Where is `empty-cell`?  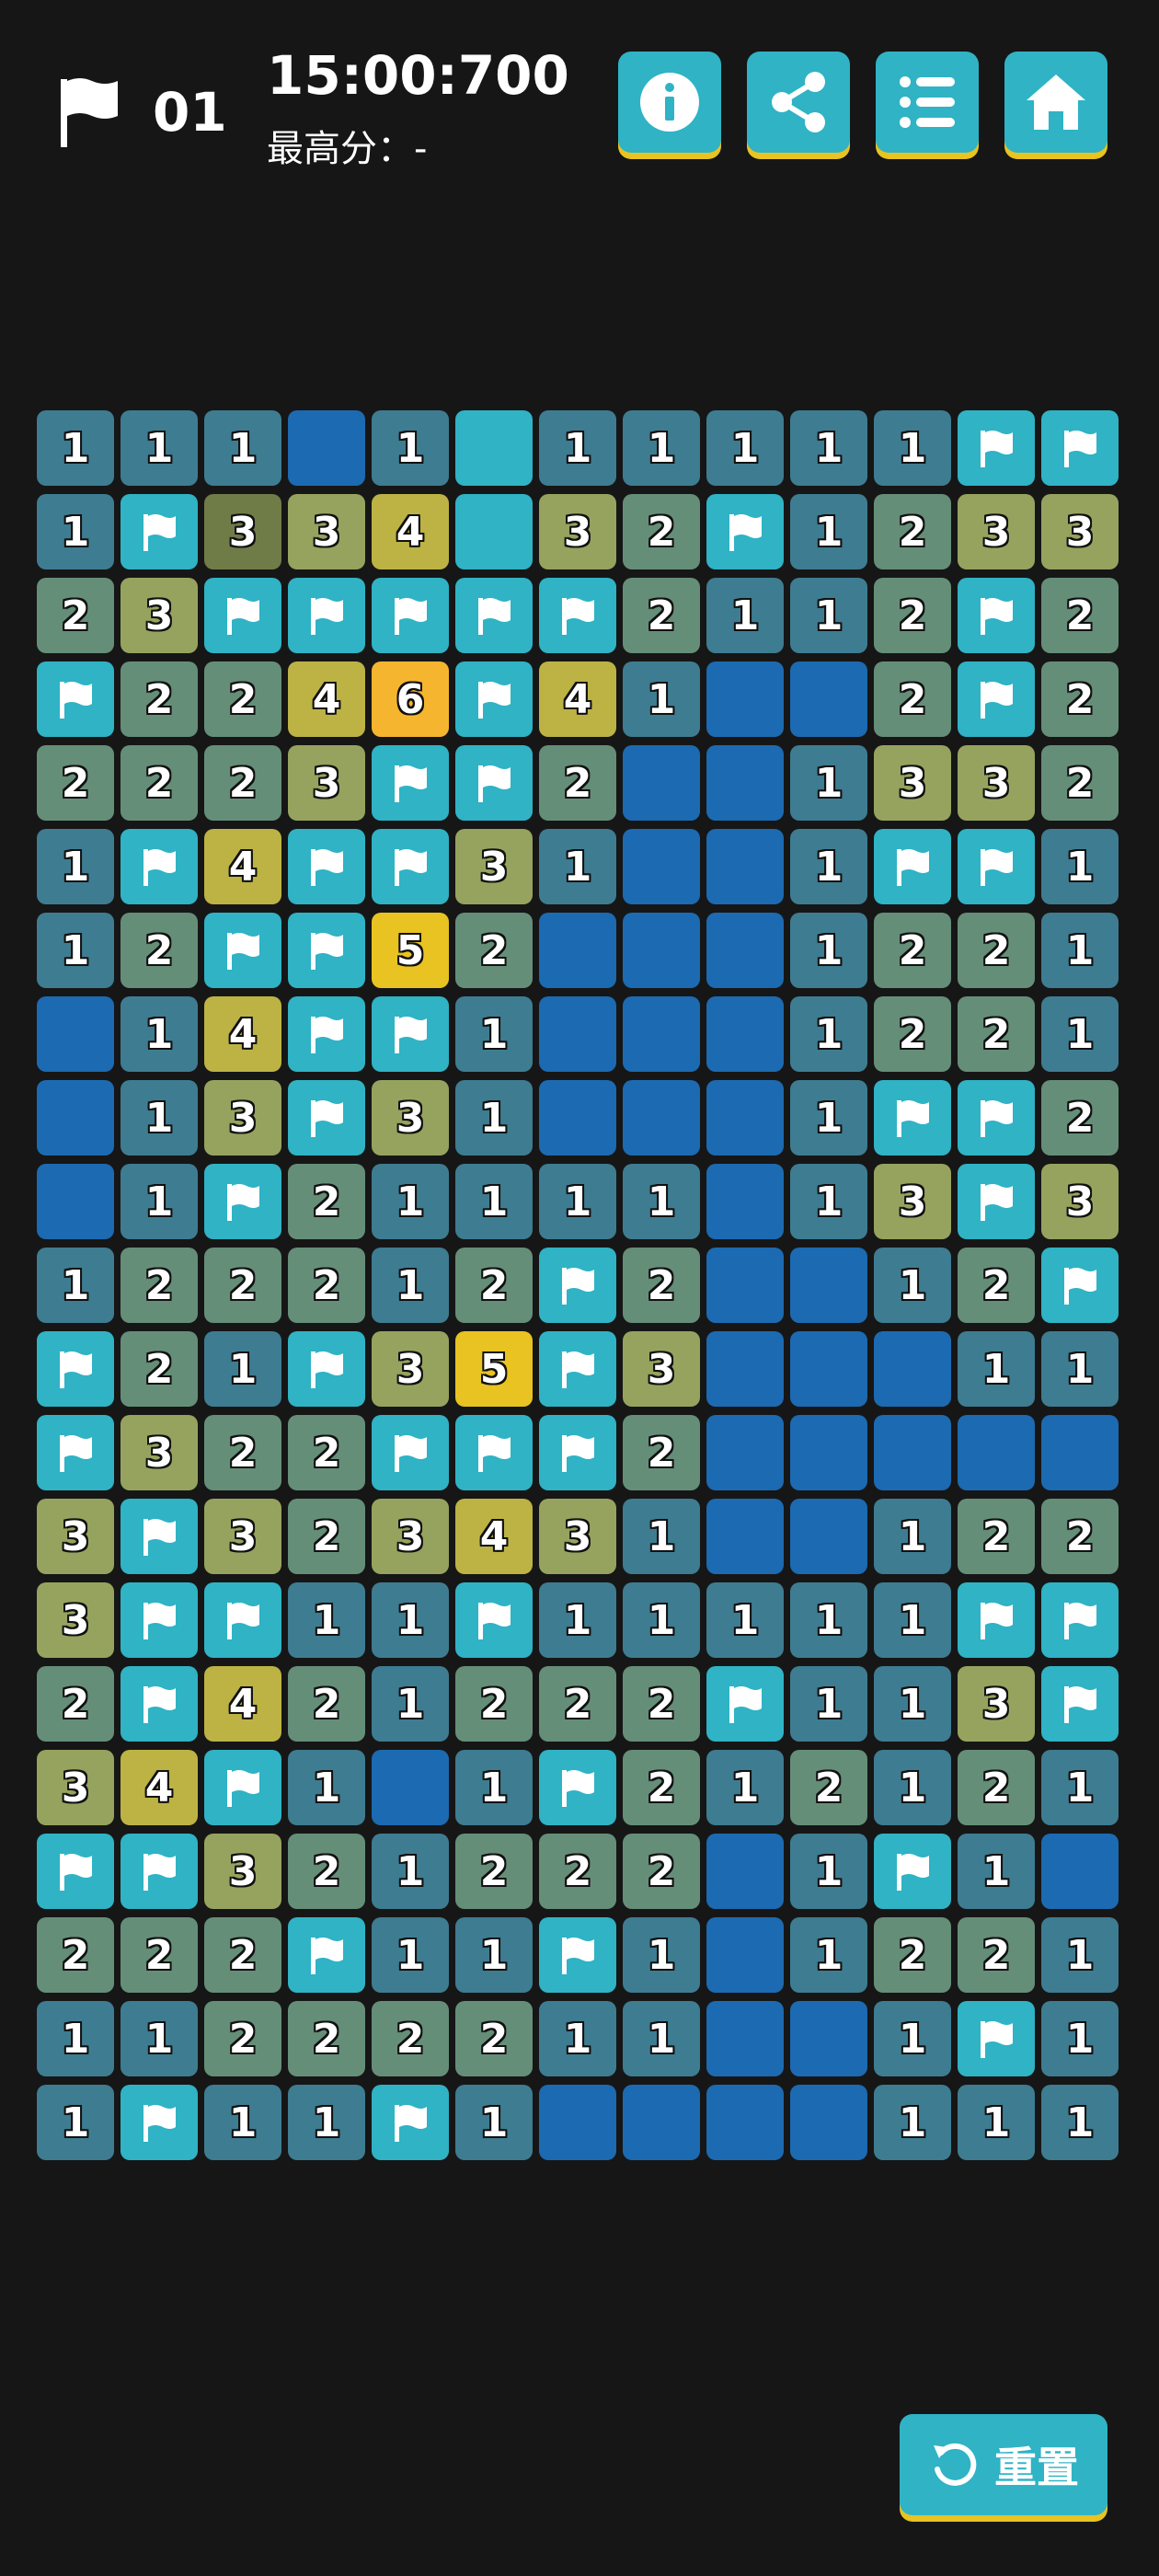 empty-cell is located at coordinates (494, 448).